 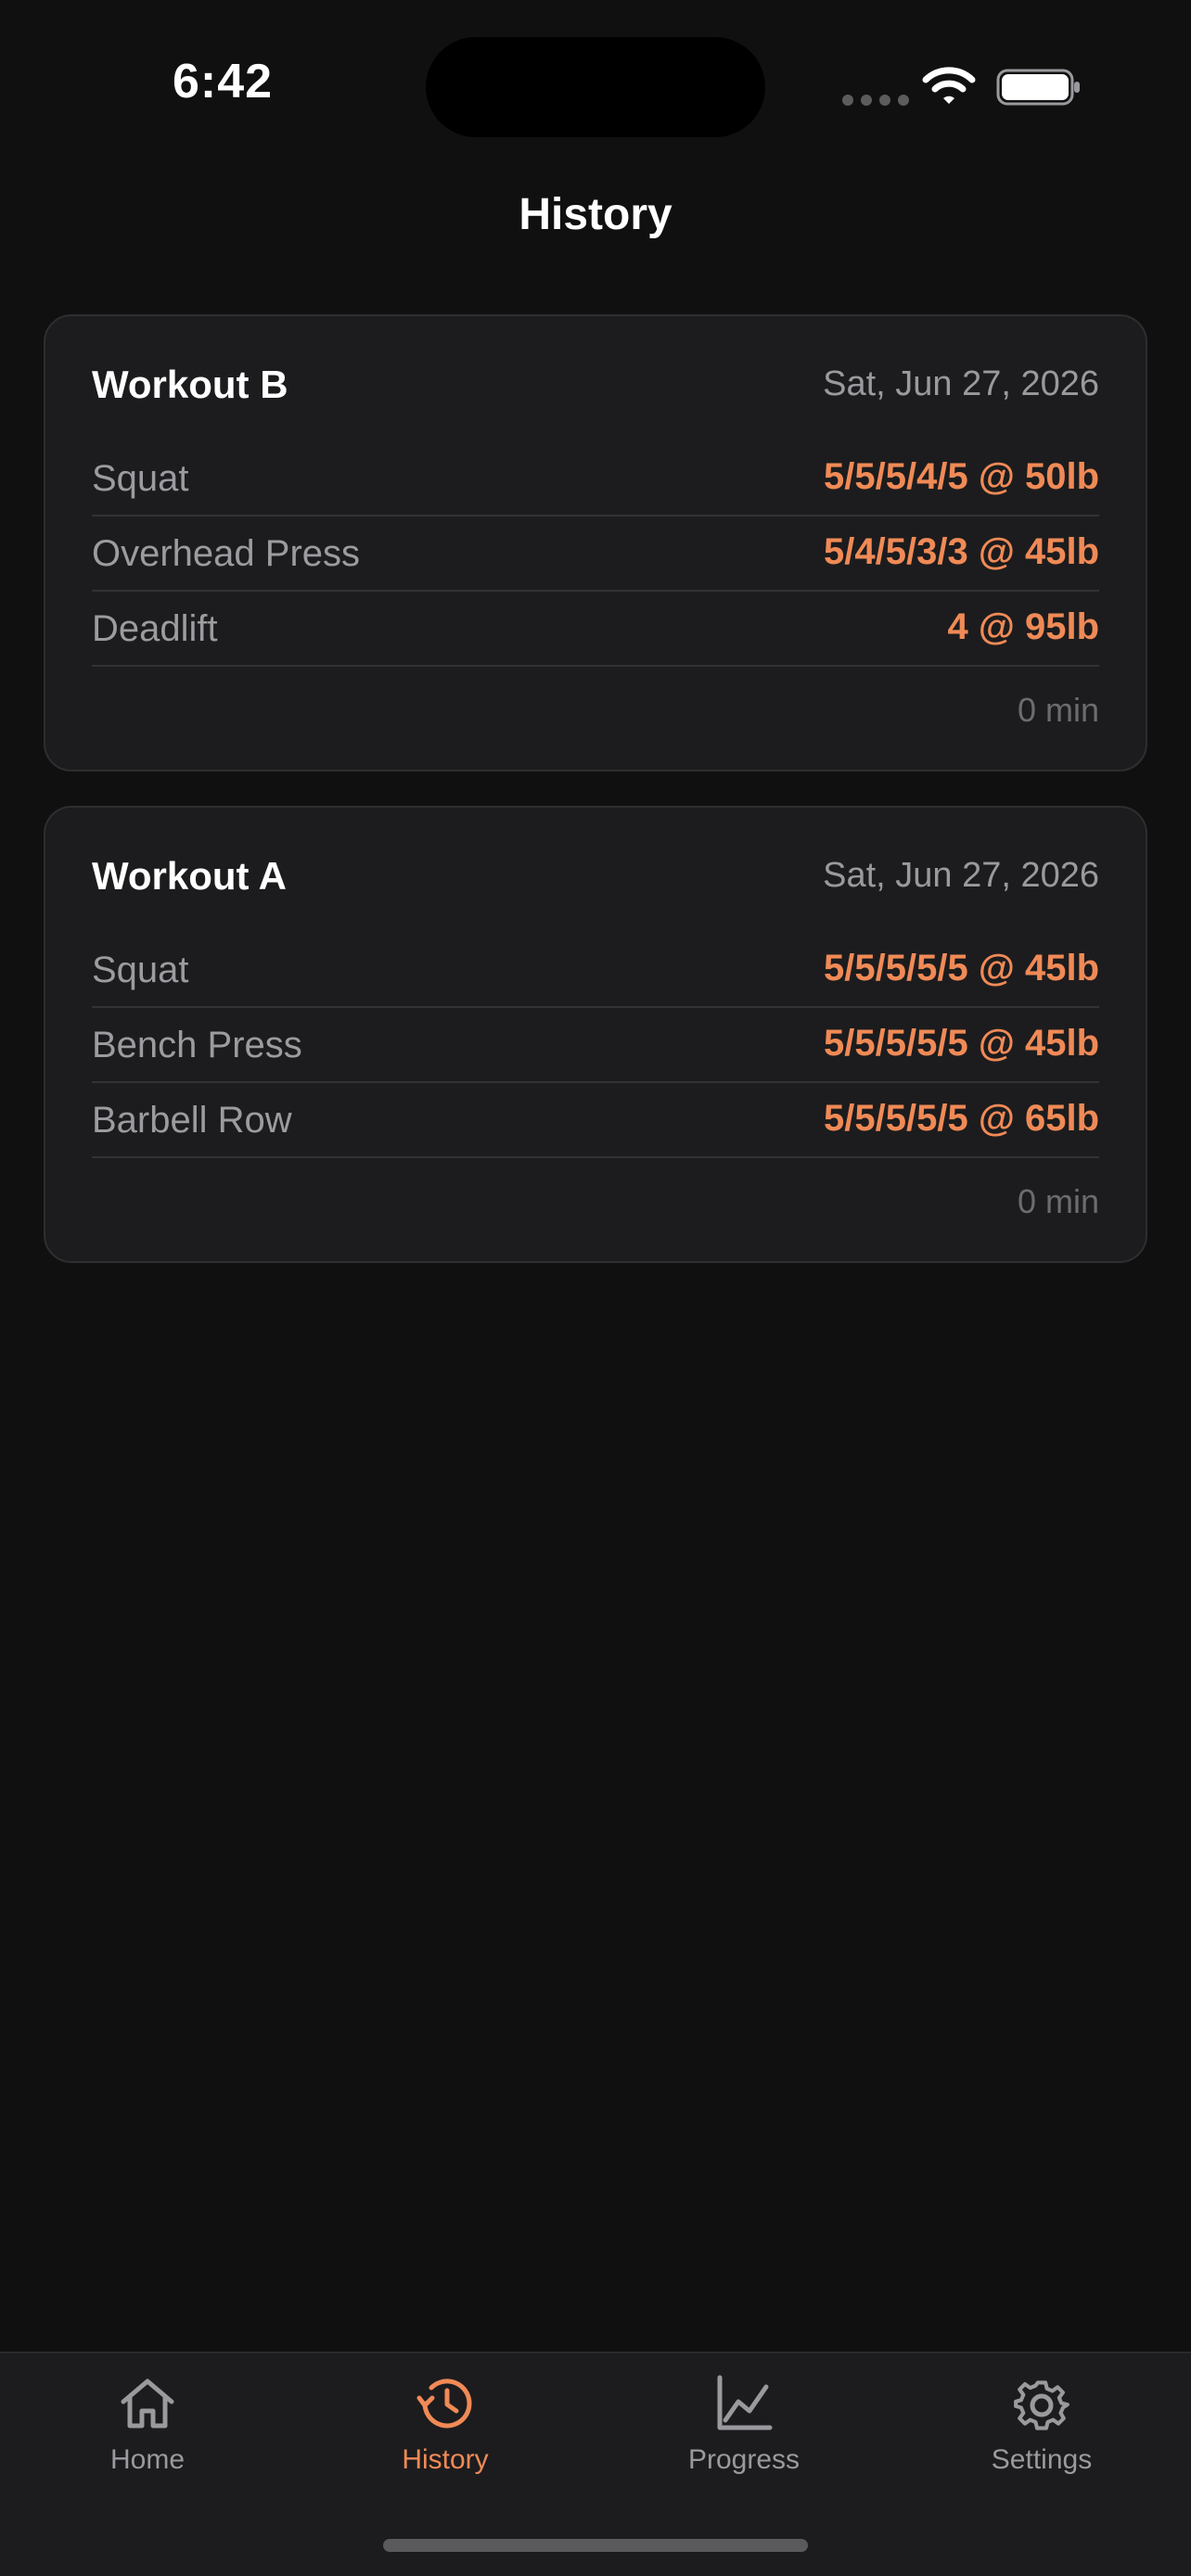 I want to click on battery-icon, so click(x=1038, y=87).